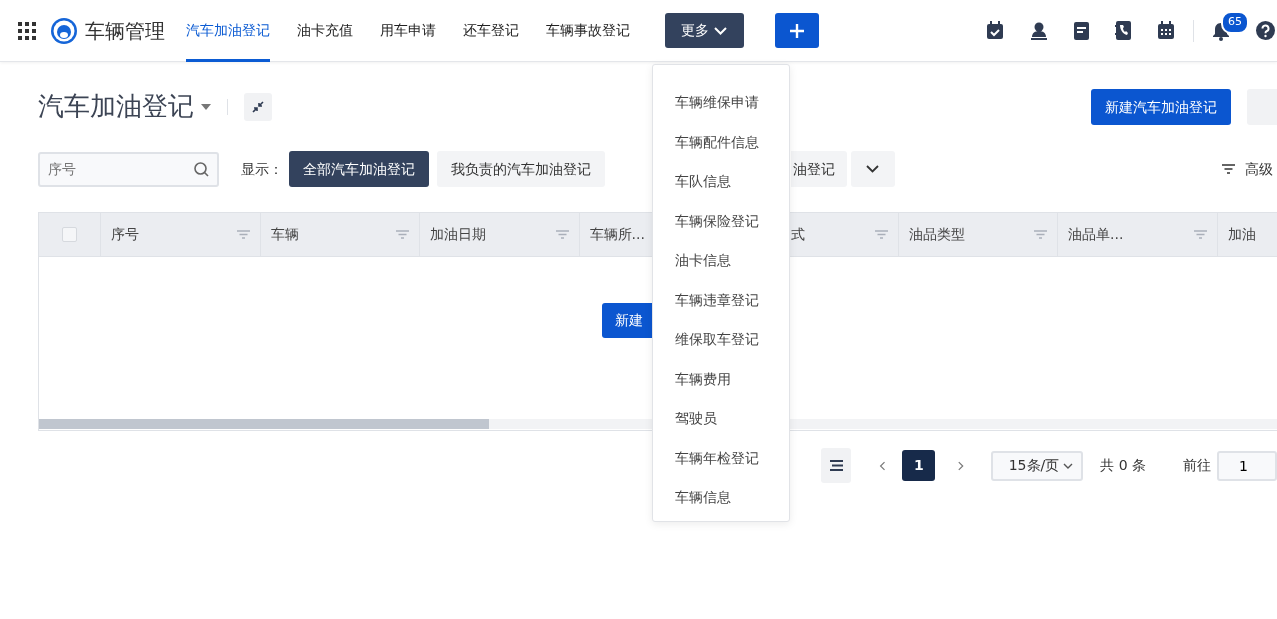 The height and width of the screenshot is (619, 1277). What do you see at coordinates (704, 30) in the screenshot?
I see `more-button: 更多` at bounding box center [704, 30].